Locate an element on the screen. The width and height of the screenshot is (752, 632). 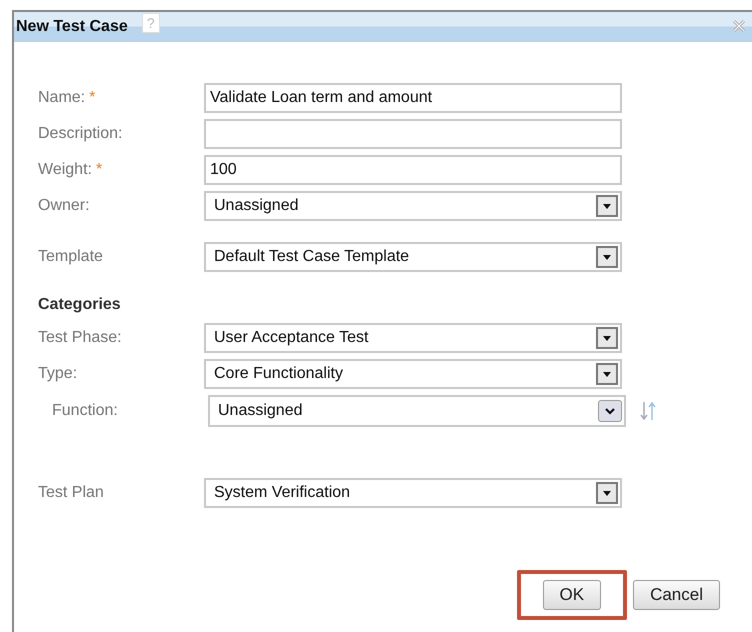
chevron-icon is located at coordinates (610, 411).